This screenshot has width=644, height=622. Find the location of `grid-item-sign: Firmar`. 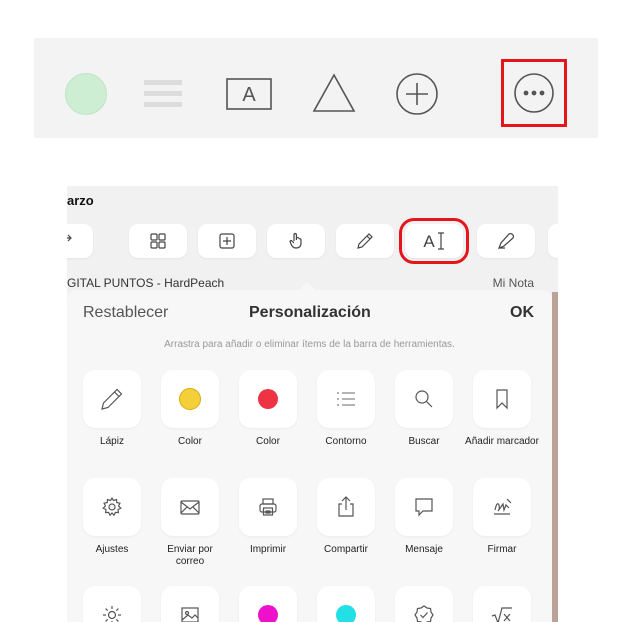

grid-item-sign: Firmar is located at coordinates (502, 517).